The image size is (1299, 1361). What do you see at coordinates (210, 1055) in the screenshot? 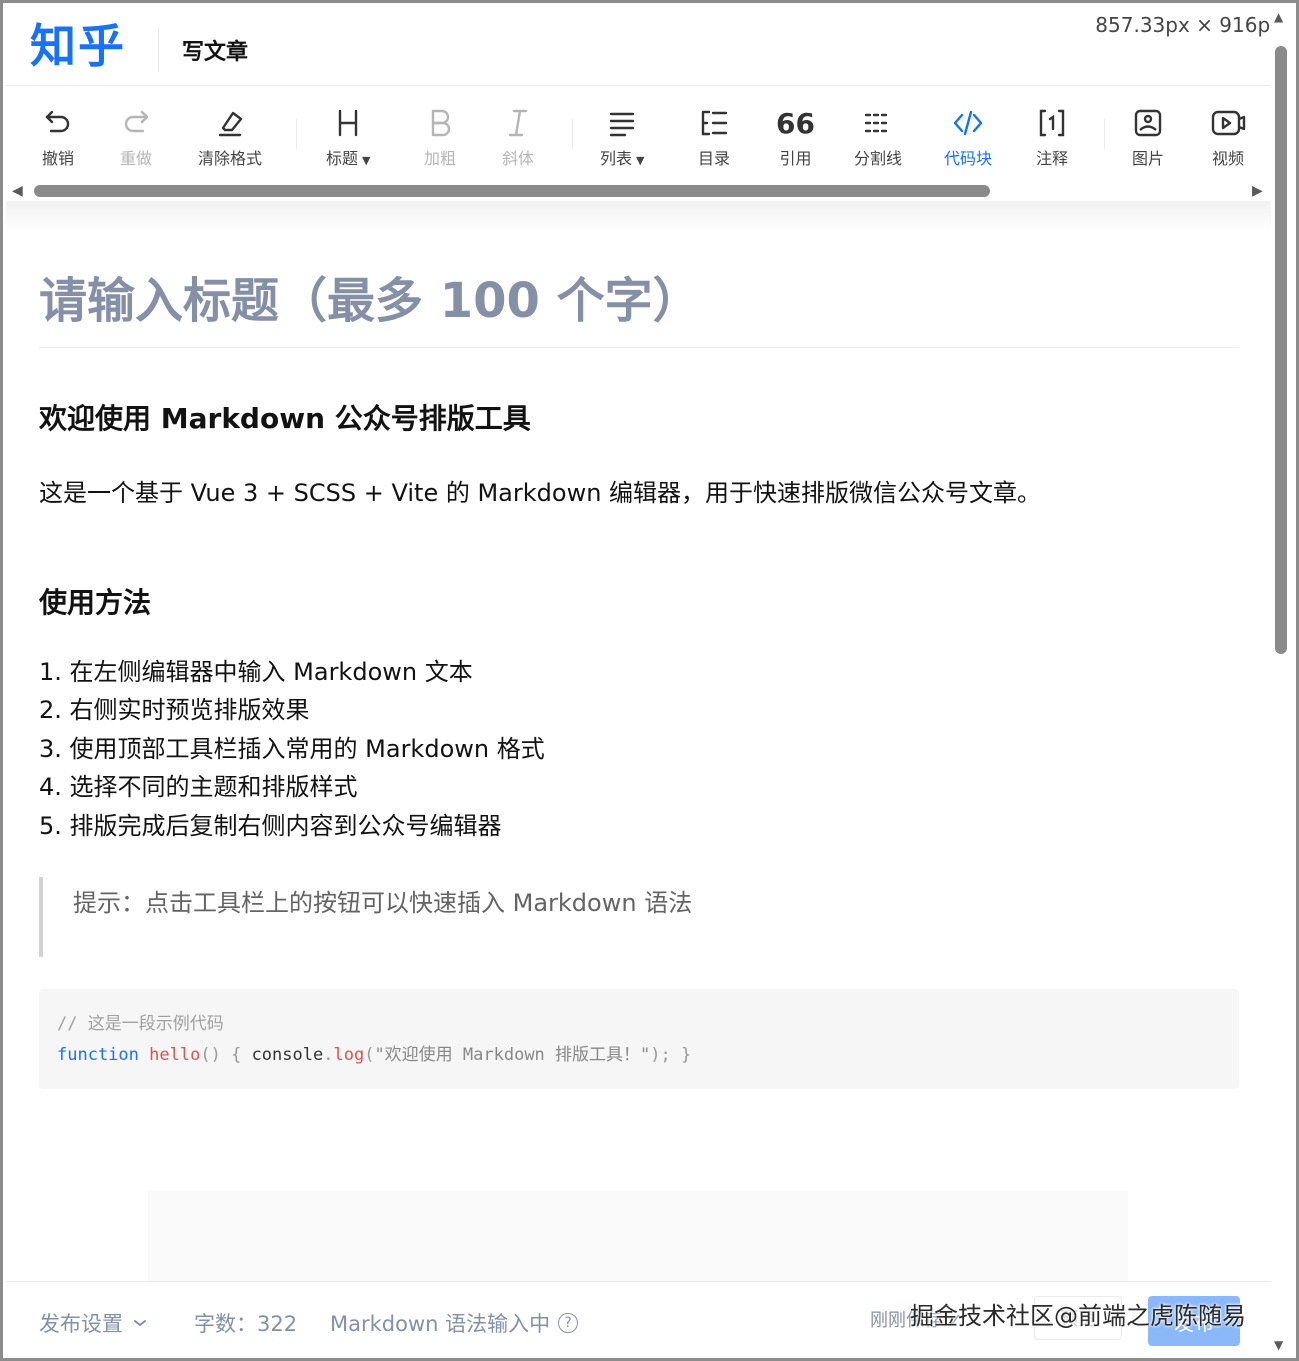
I see `code-parens: ()` at bounding box center [210, 1055].